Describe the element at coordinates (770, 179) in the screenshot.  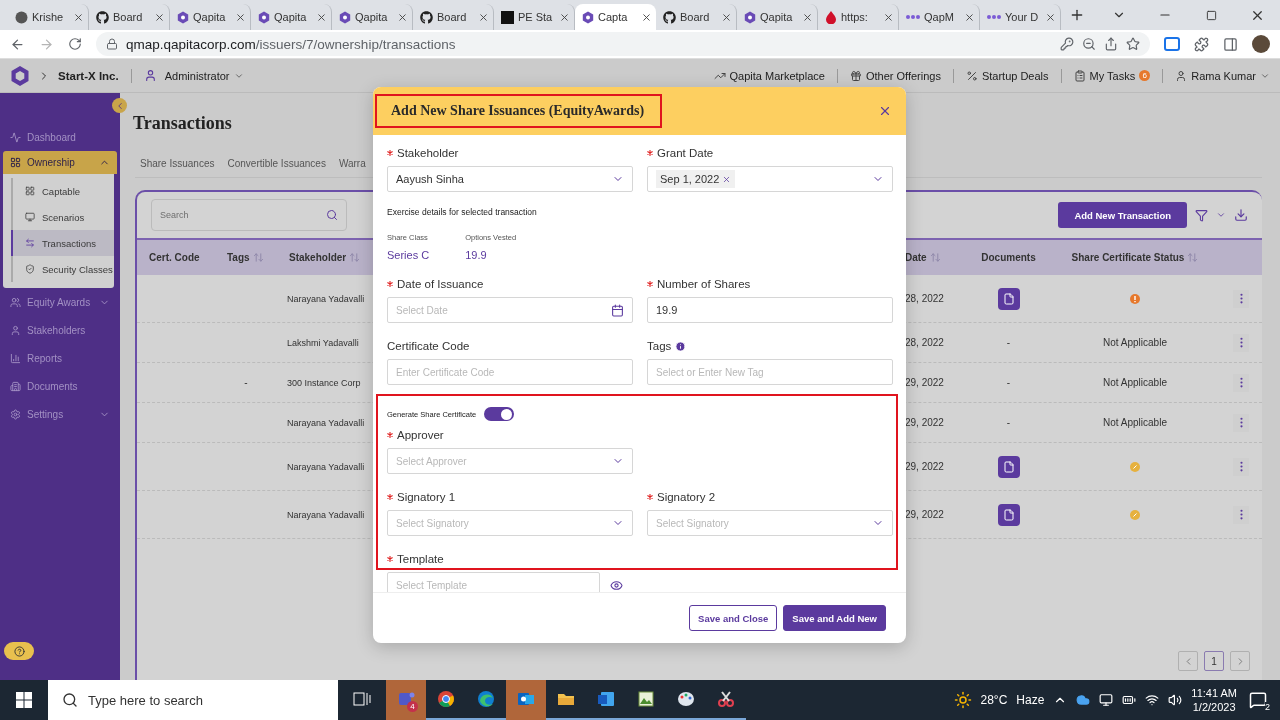
I see `select-field: Sep 1, 2022` at that location.